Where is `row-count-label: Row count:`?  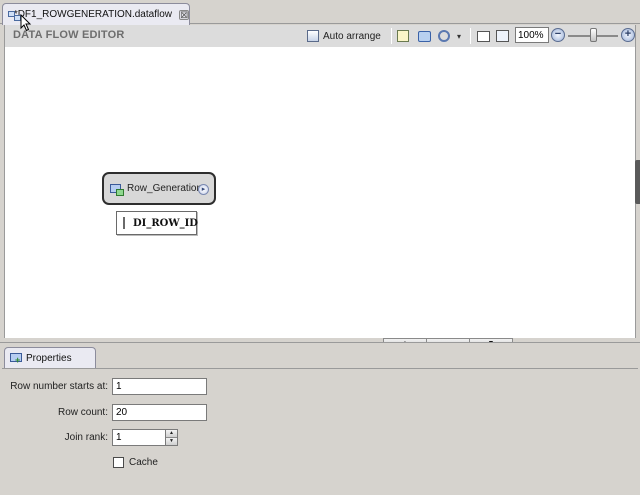
row-count-label: Row count: is located at coordinates (82, 412).